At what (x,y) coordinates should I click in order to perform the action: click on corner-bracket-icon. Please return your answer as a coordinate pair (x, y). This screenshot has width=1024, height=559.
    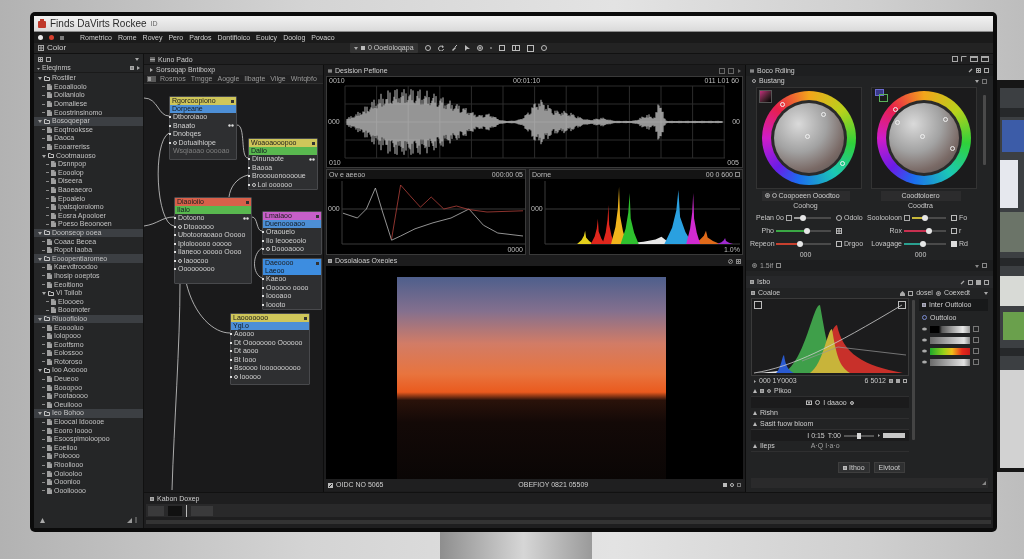
    Looking at the image, I should click on (964, 59).